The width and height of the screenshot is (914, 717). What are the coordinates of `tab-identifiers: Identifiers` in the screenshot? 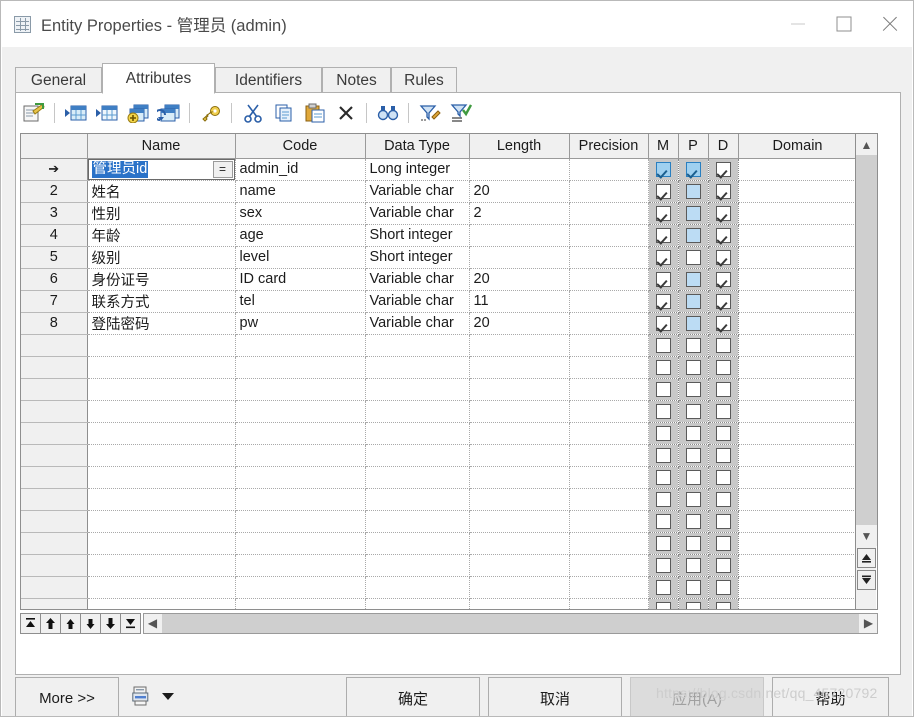 It's located at (268, 80).